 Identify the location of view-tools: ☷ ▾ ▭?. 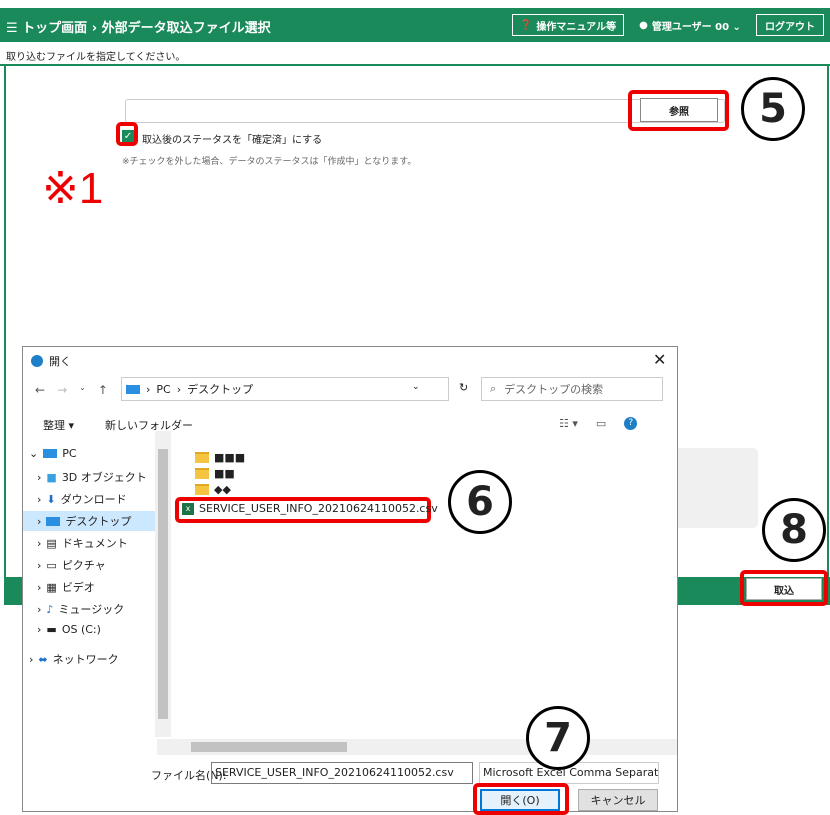
(598, 423).